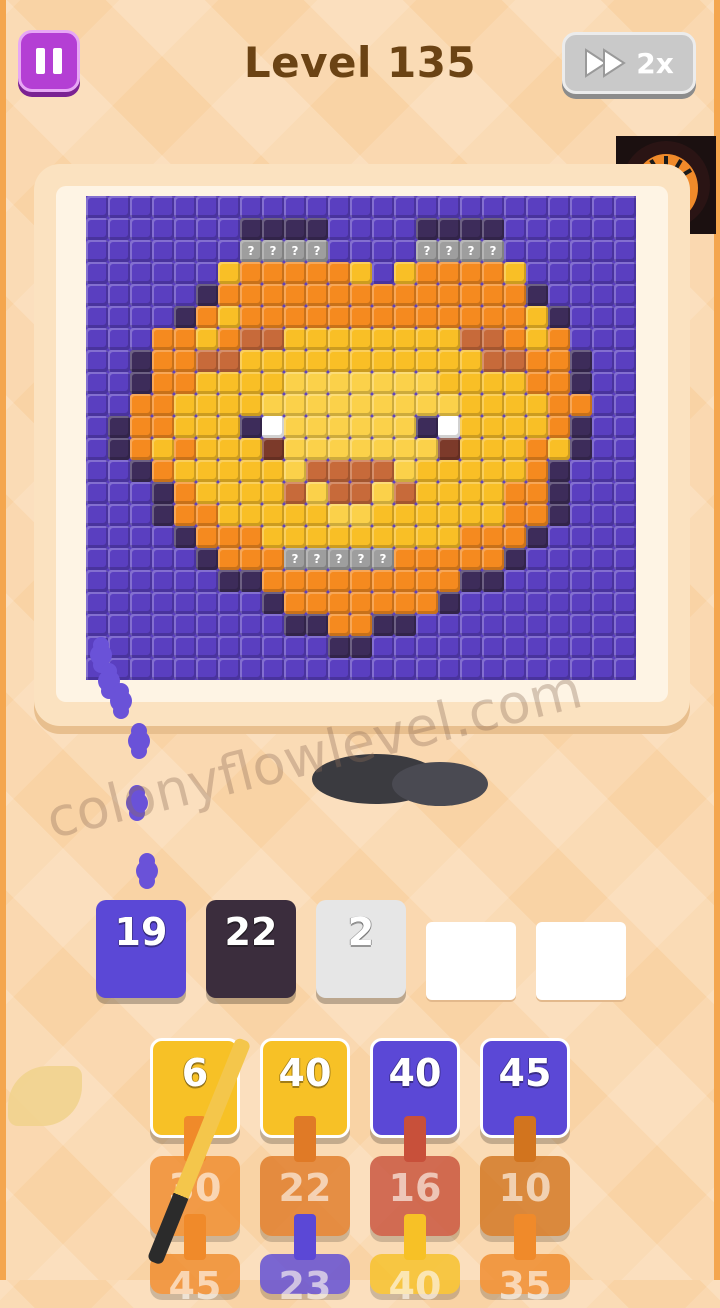 This screenshot has width=720, height=1308. Describe the element at coordinates (195, 1286) in the screenshot. I see `tile-count: 45` at that location.